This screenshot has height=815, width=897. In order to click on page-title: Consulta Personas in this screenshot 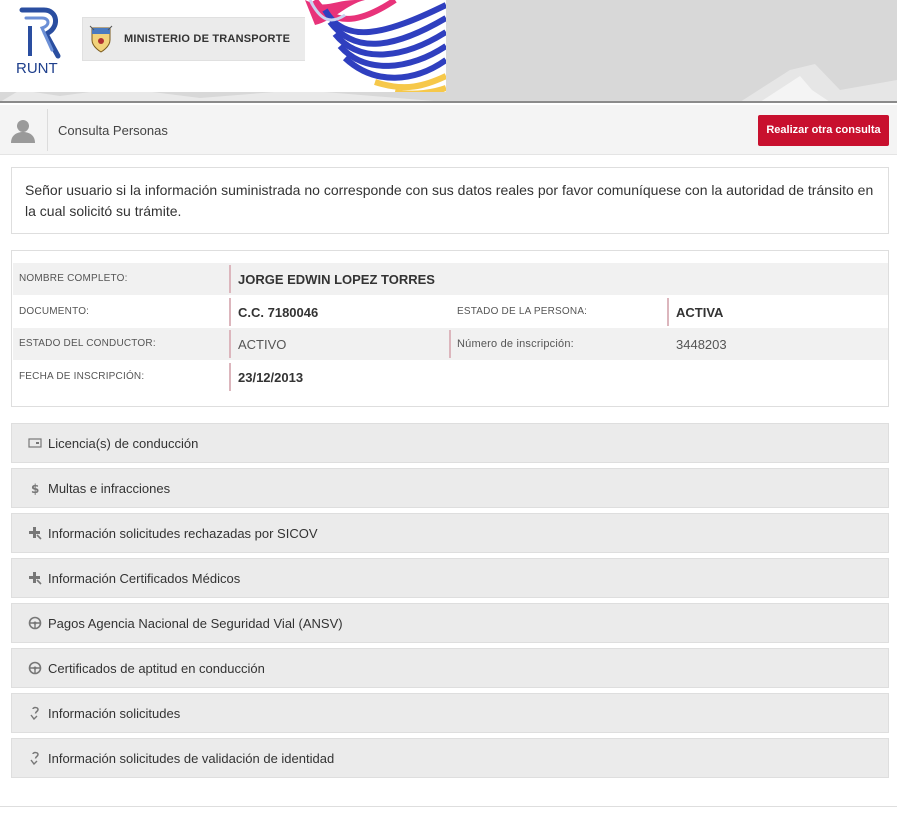, I will do `click(113, 130)`.